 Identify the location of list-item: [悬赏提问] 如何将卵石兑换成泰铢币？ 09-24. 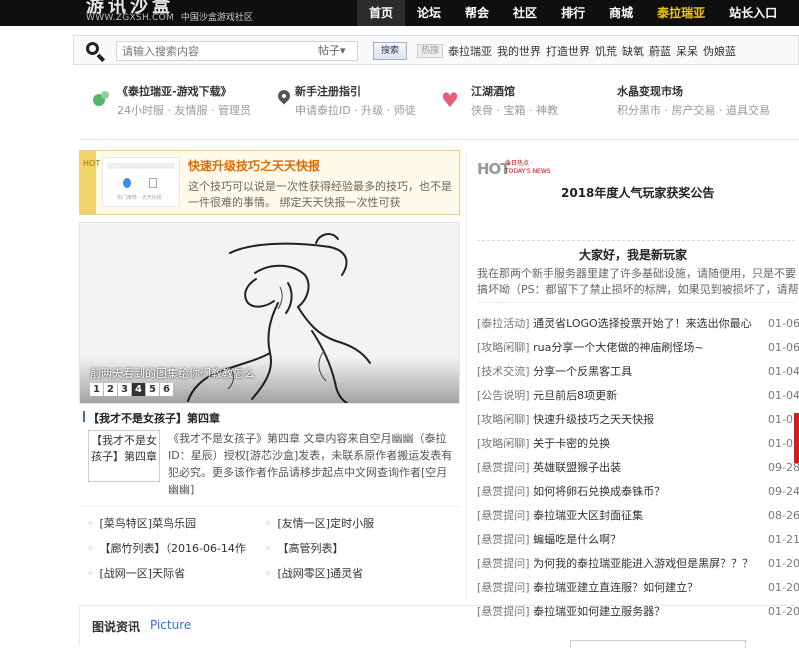
(638, 492).